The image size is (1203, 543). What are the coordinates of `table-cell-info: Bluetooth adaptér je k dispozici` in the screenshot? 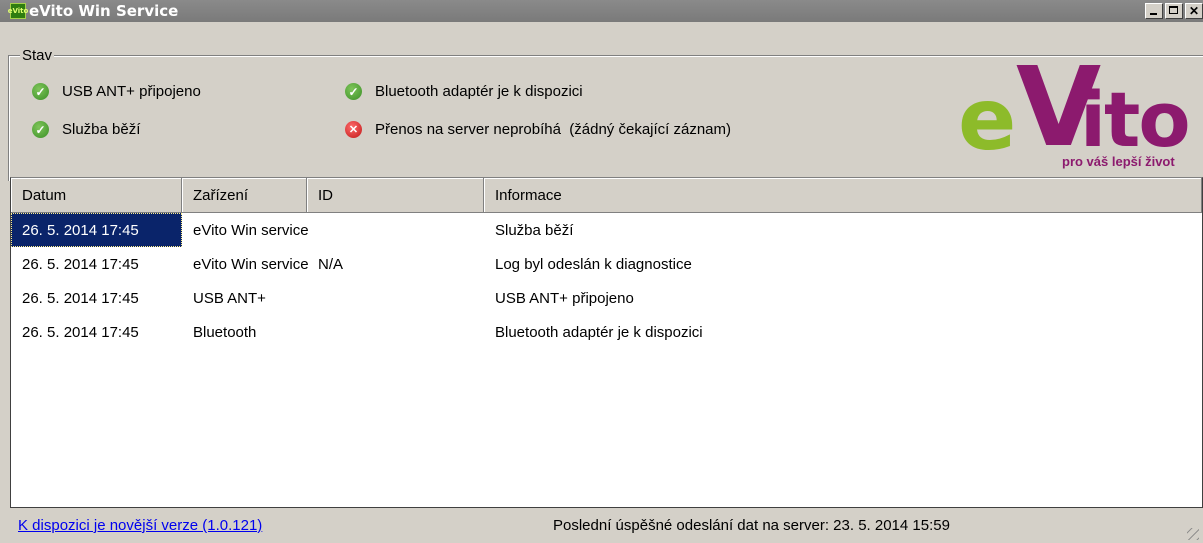 It's located at (843, 332).